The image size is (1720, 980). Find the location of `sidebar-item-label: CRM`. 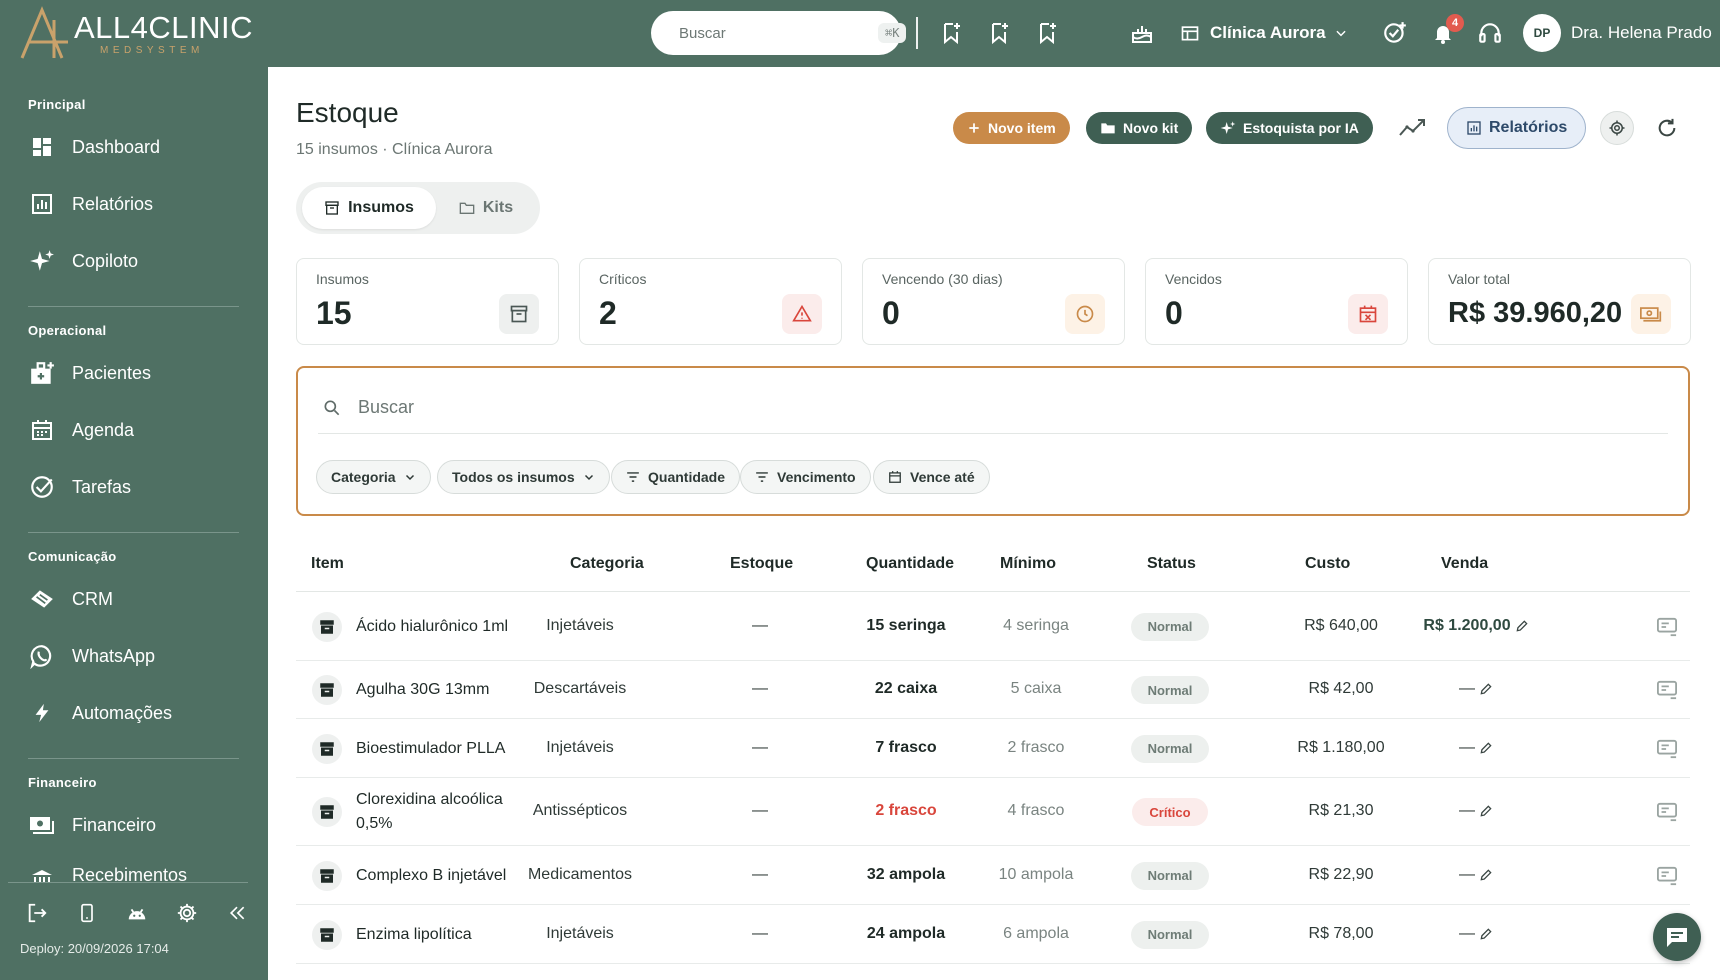

sidebar-item-label: CRM is located at coordinates (92, 598).